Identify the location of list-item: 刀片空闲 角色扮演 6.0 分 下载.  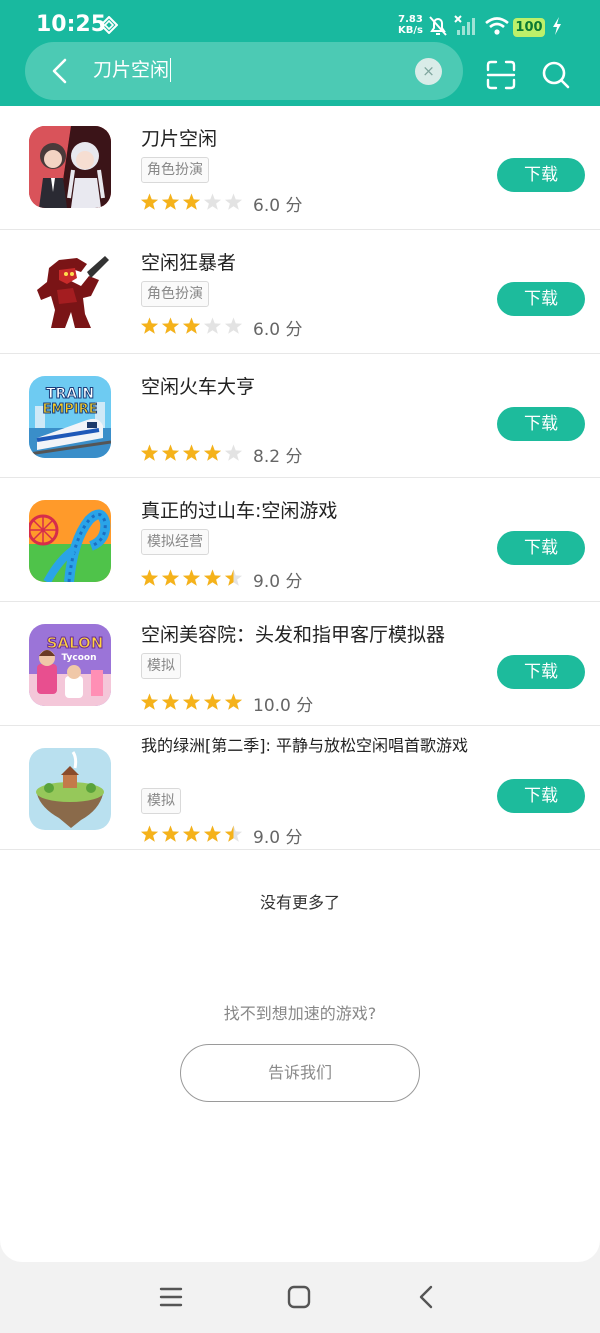
(300, 168).